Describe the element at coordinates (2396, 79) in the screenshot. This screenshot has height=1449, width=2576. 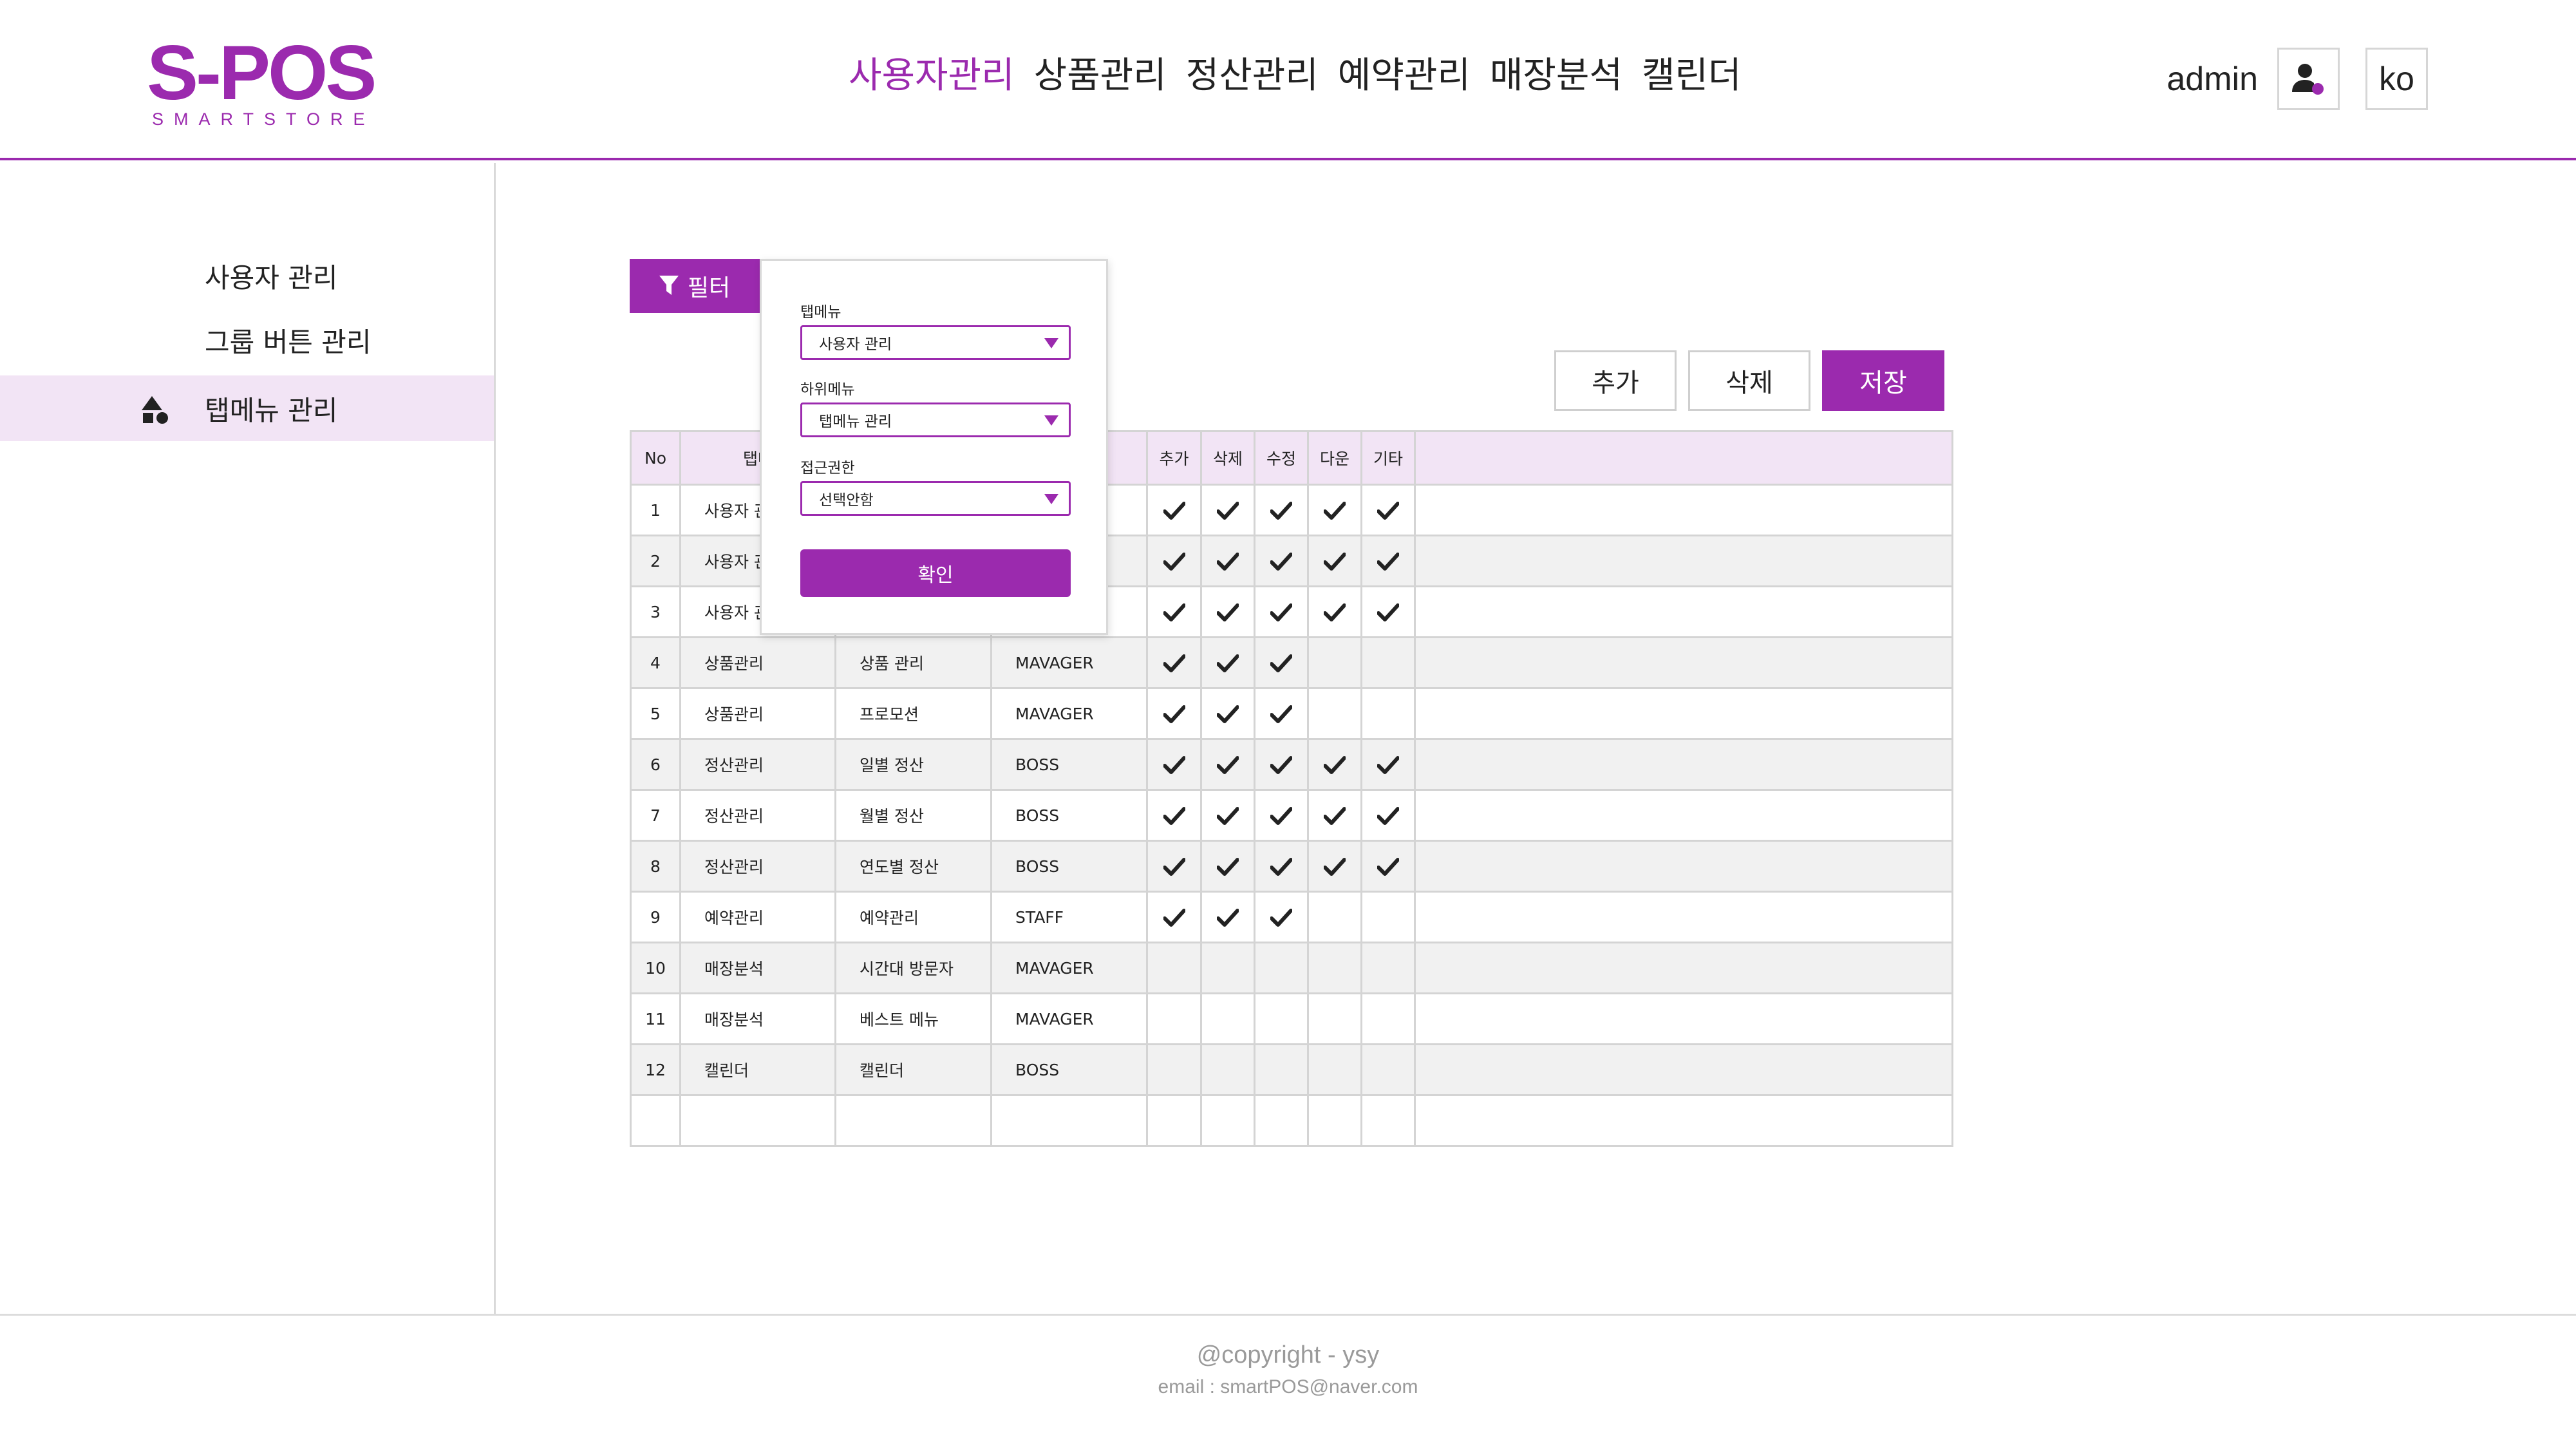
I see `language-selector: ko` at that location.